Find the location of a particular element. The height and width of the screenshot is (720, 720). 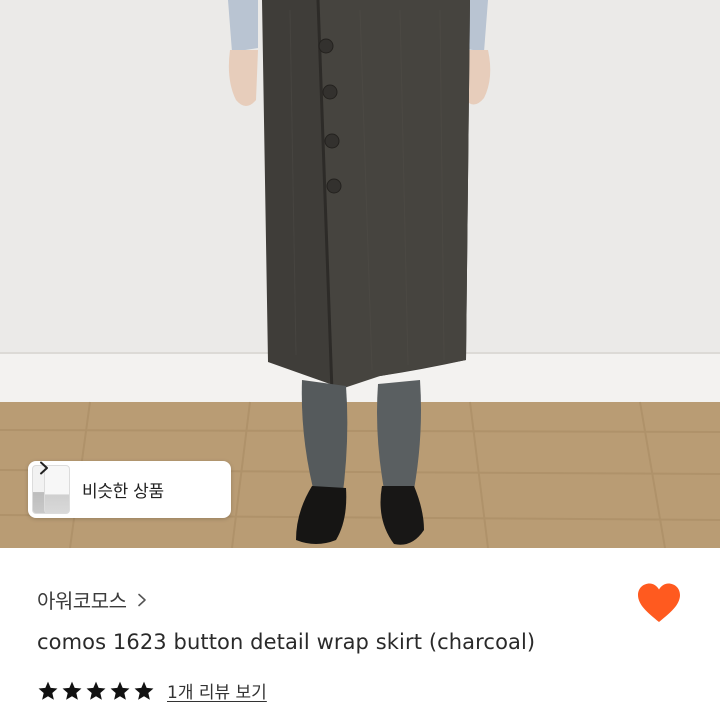

similar-products-button: 비슷한 상품 is located at coordinates (129, 489).